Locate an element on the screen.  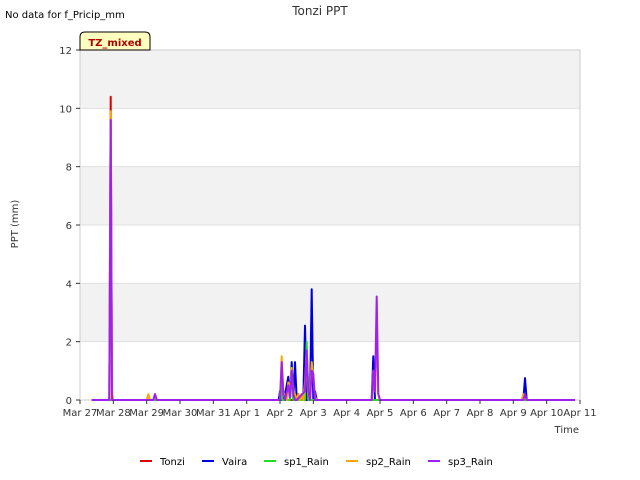
x-tick-label: Apr 3 is located at coordinates (313, 413).